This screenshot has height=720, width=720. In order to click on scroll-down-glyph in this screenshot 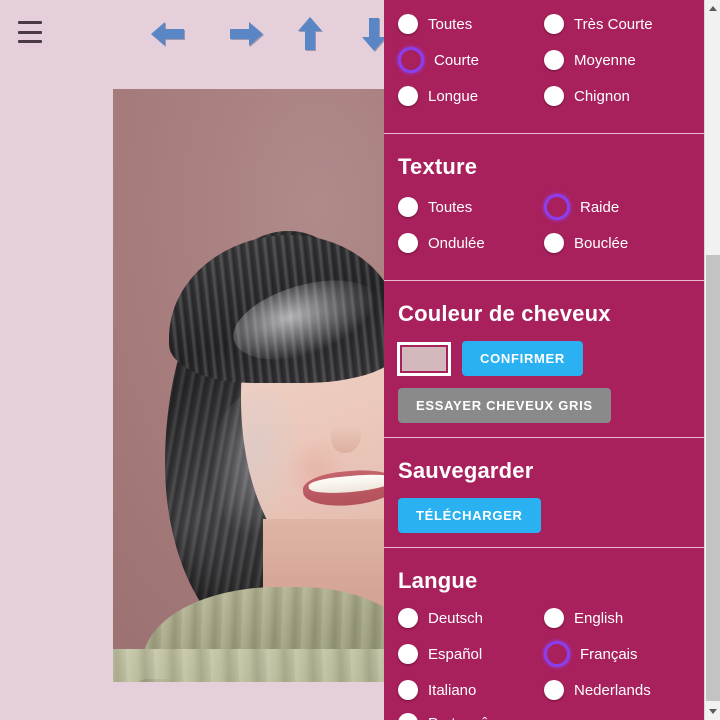, I will do `click(713, 711)`.